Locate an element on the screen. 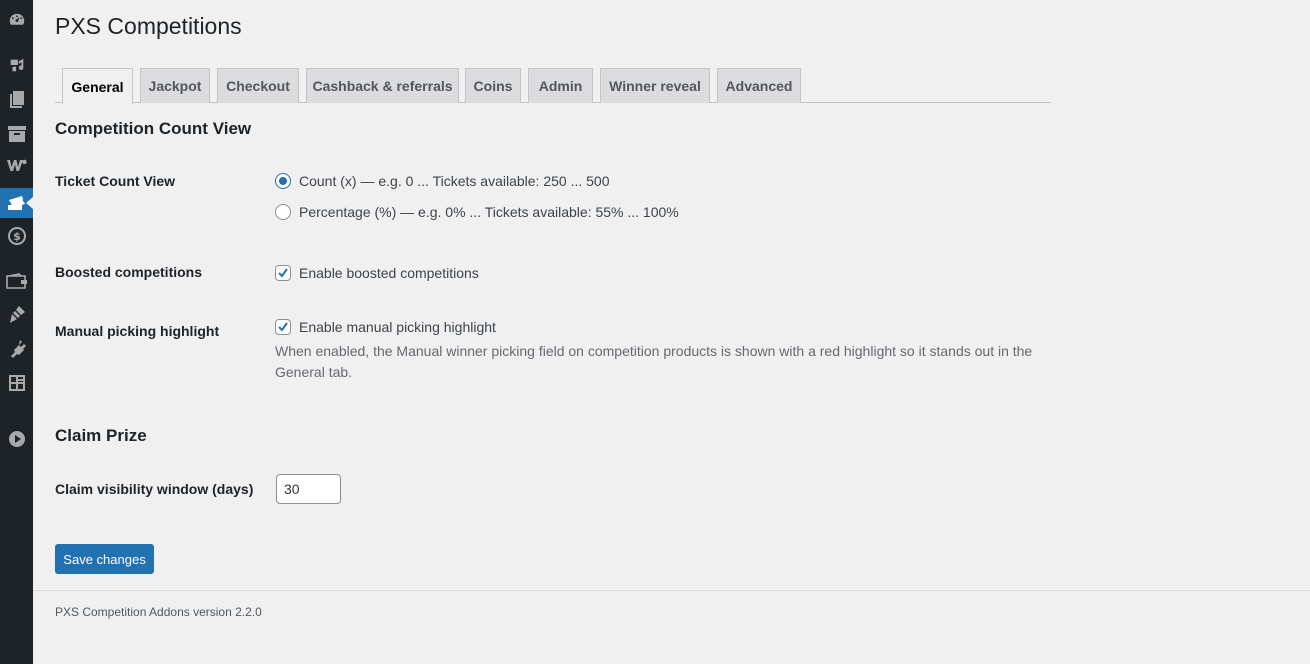 The height and width of the screenshot is (664, 1310). appearance-icon is located at coordinates (16, 314).